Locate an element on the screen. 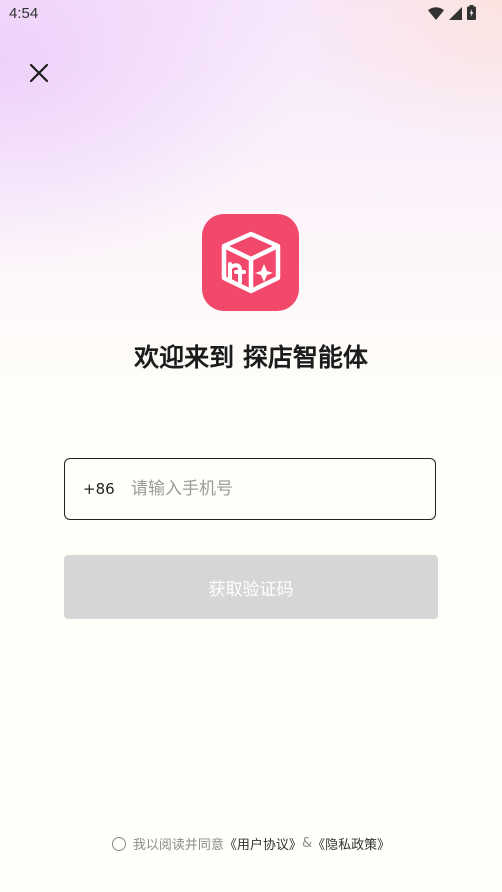  agreement-row: 我以阅读并同意 《用户协议》 & 《隐私政策》 is located at coordinates (251, 843).